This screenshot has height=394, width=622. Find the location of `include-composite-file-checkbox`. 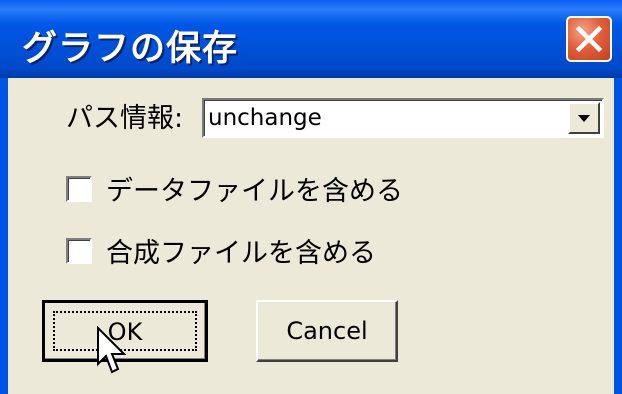

include-composite-file-checkbox is located at coordinates (79, 251).